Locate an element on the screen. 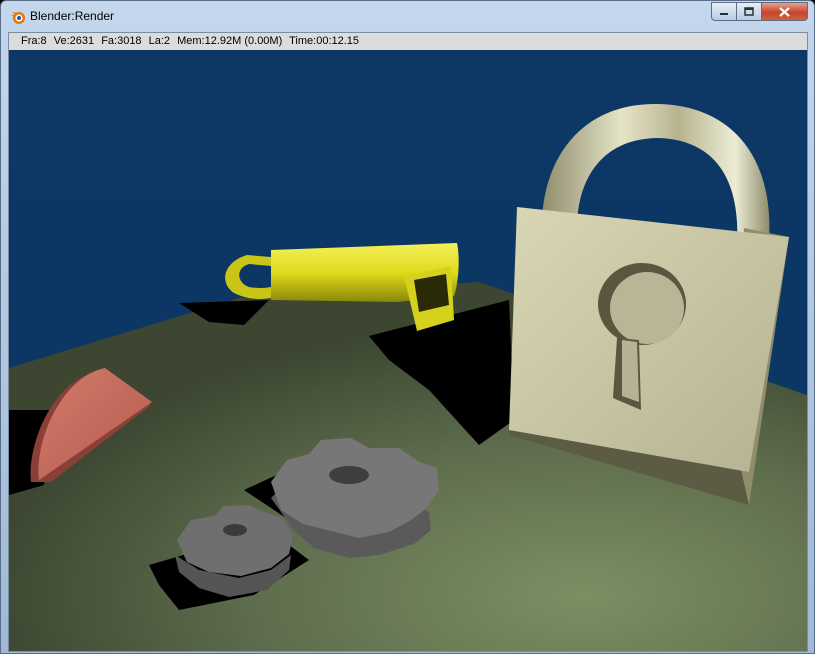 The height and width of the screenshot is (654, 815). close-button is located at coordinates (785, 11).